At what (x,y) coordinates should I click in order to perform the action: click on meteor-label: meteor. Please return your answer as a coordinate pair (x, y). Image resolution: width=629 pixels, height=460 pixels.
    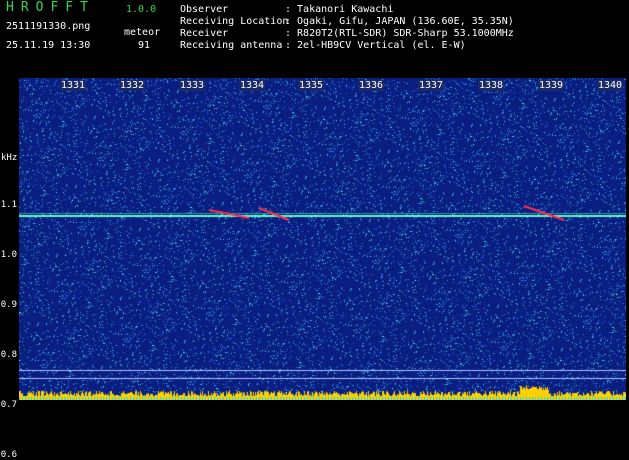
    Looking at the image, I should click on (142, 32).